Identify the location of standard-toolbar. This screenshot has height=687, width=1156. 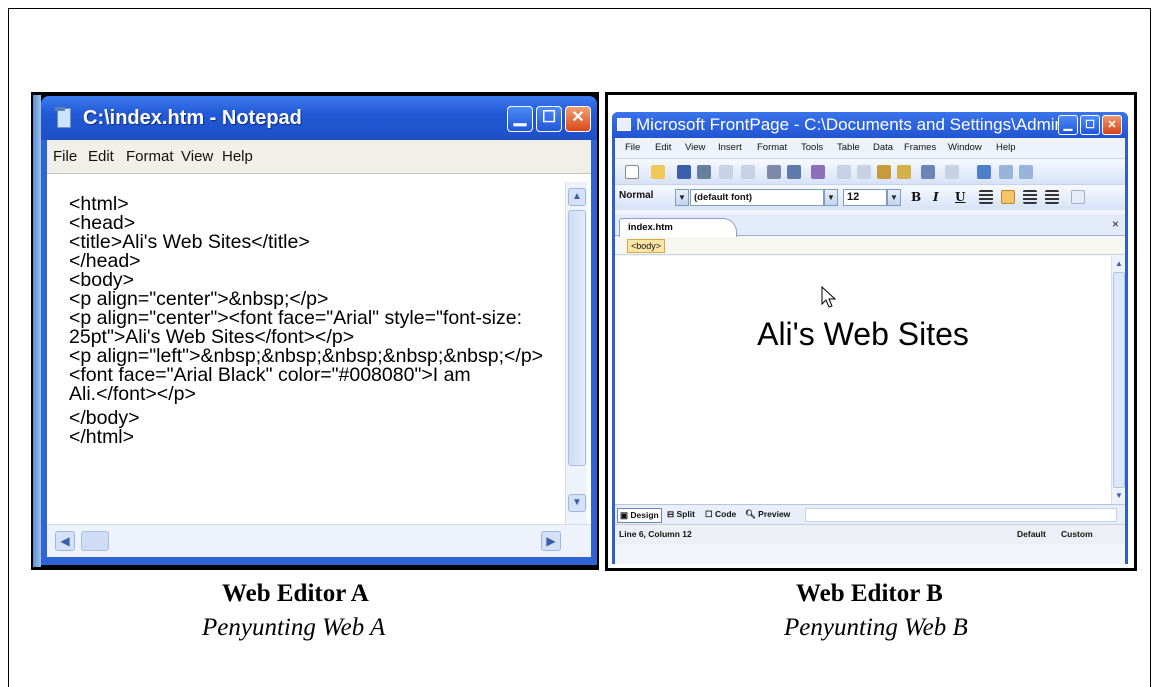
(870, 171).